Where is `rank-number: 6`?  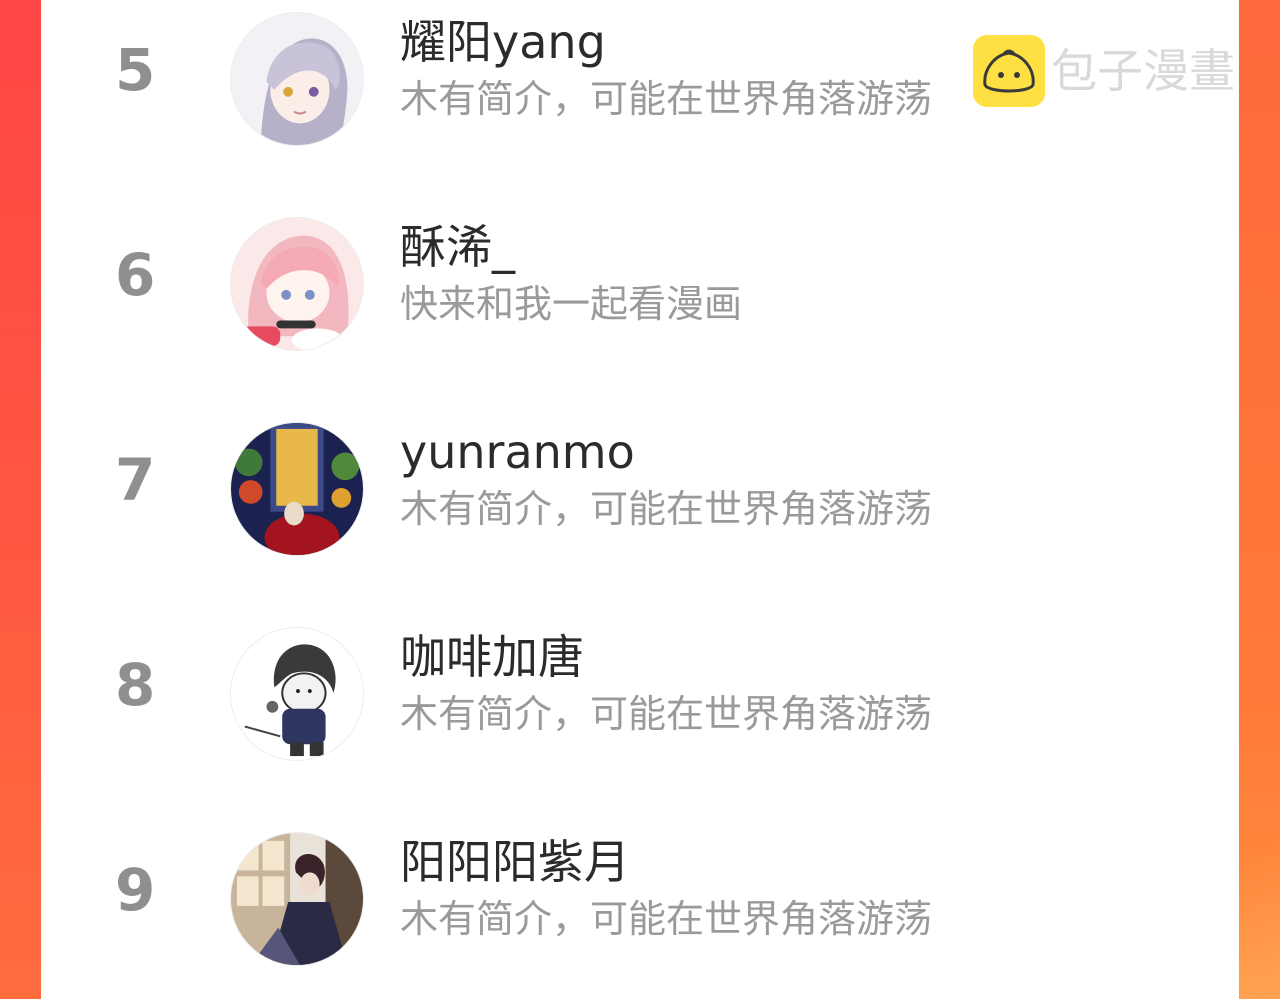
rank-number: 6 is located at coordinates (135, 275).